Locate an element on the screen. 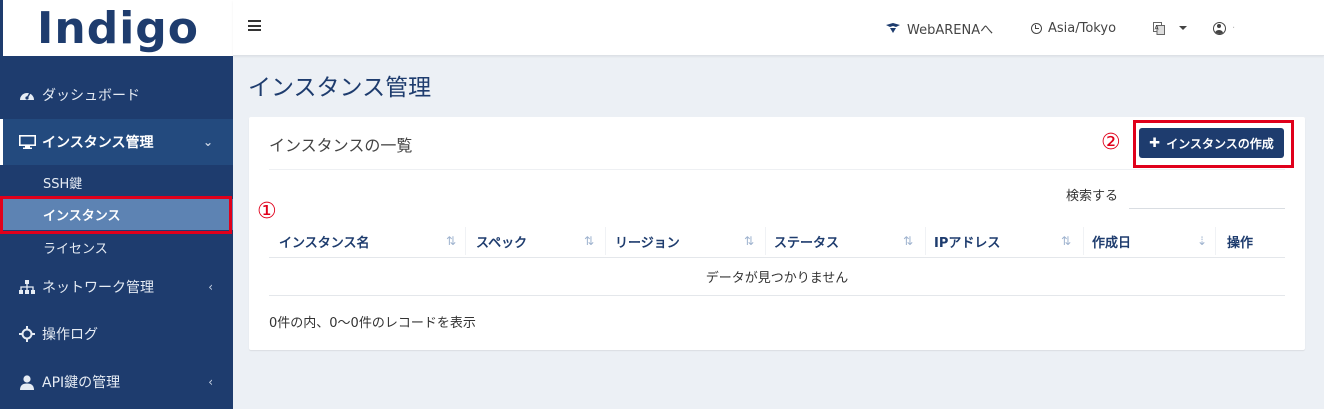 Image resolution: width=1324 pixels, height=409 pixels. sidebar-item-label: ネットワーク管理 is located at coordinates (98, 288).